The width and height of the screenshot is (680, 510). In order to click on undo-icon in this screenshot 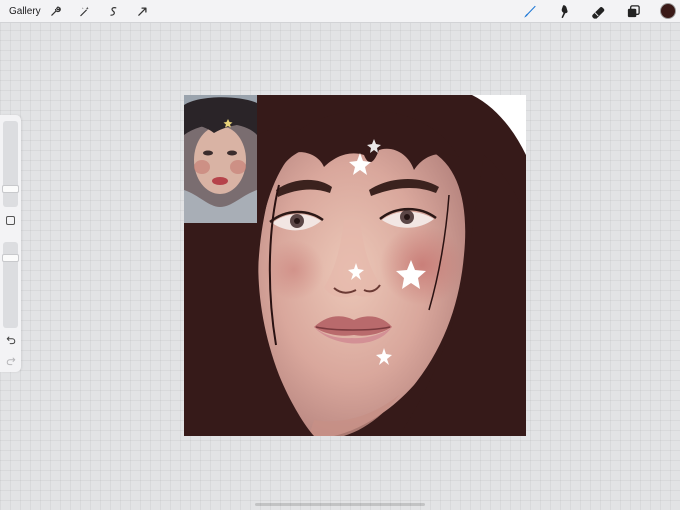, I will do `click(10, 340)`.